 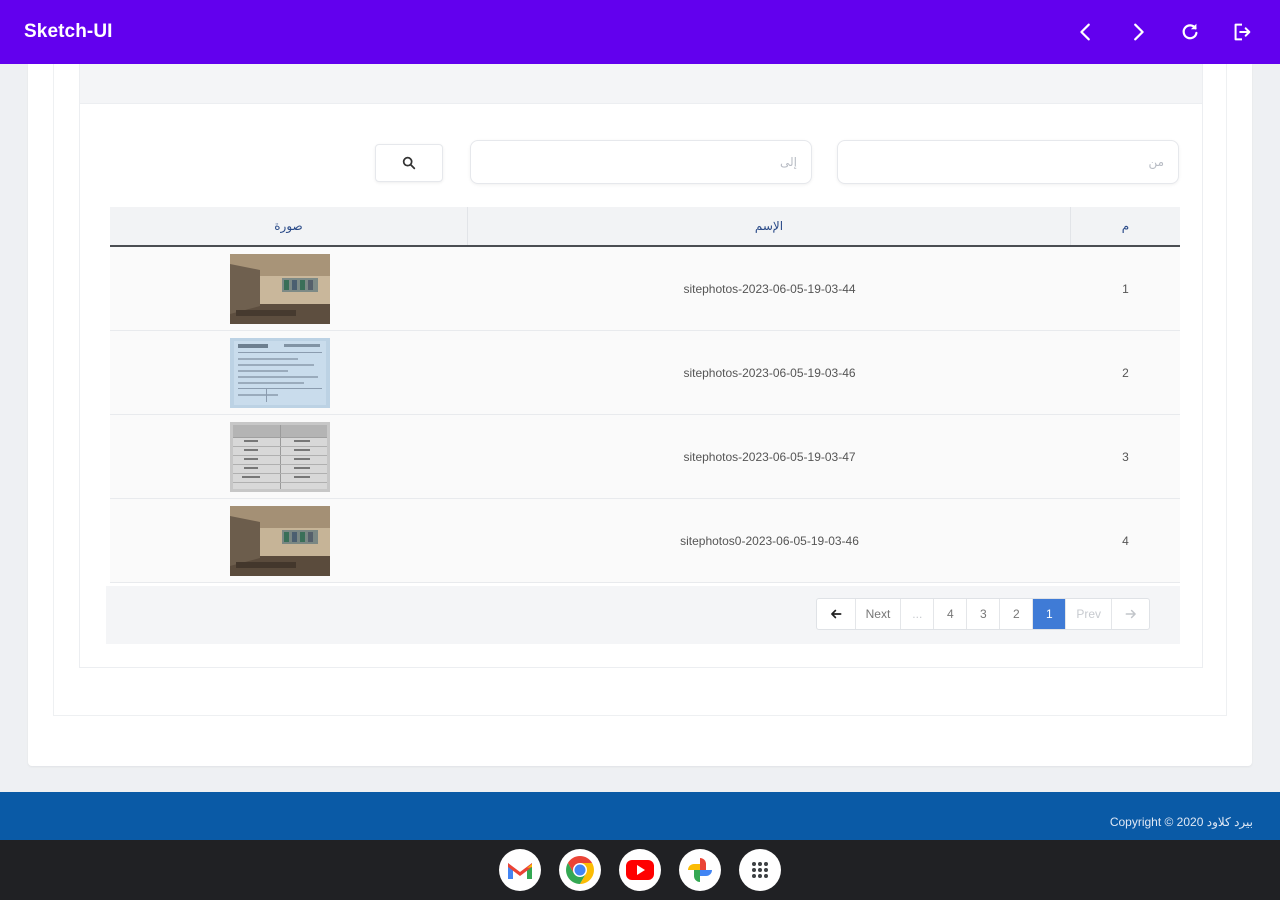 I want to click on pagination-bar: Next ... 4 3 2 1 Prev, so click(x=643, y=615).